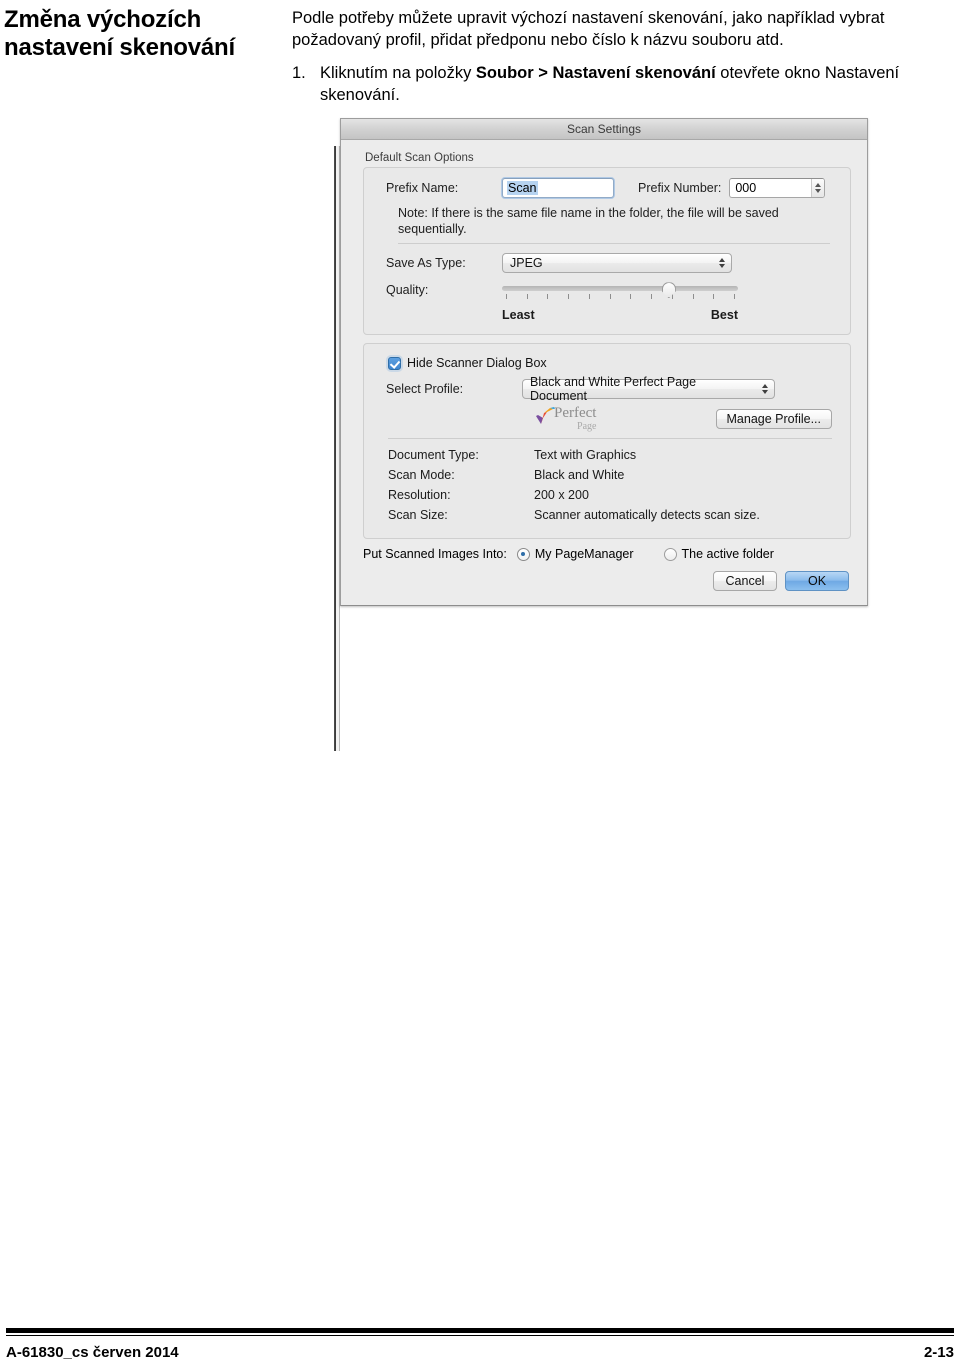 This screenshot has width=960, height=1369. I want to click on put-scanned-images-options: My PageManager The active folder, so click(660, 554).